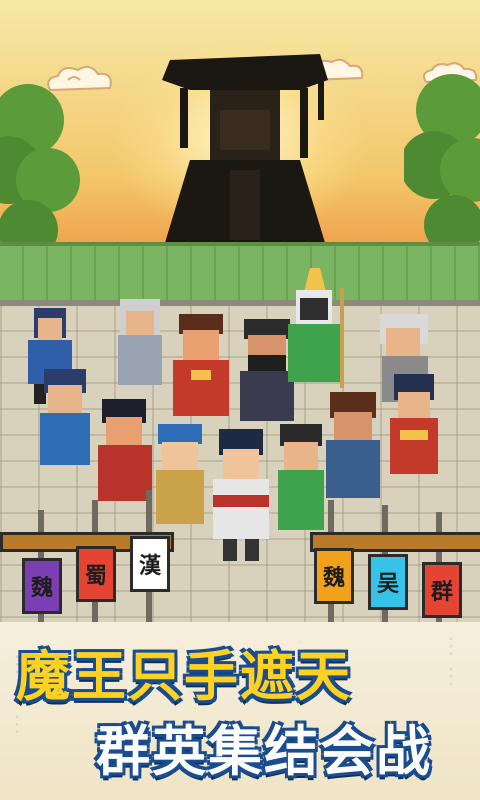  I want to click on headline-line-1: 魔王只手遮天, so click(184, 676).